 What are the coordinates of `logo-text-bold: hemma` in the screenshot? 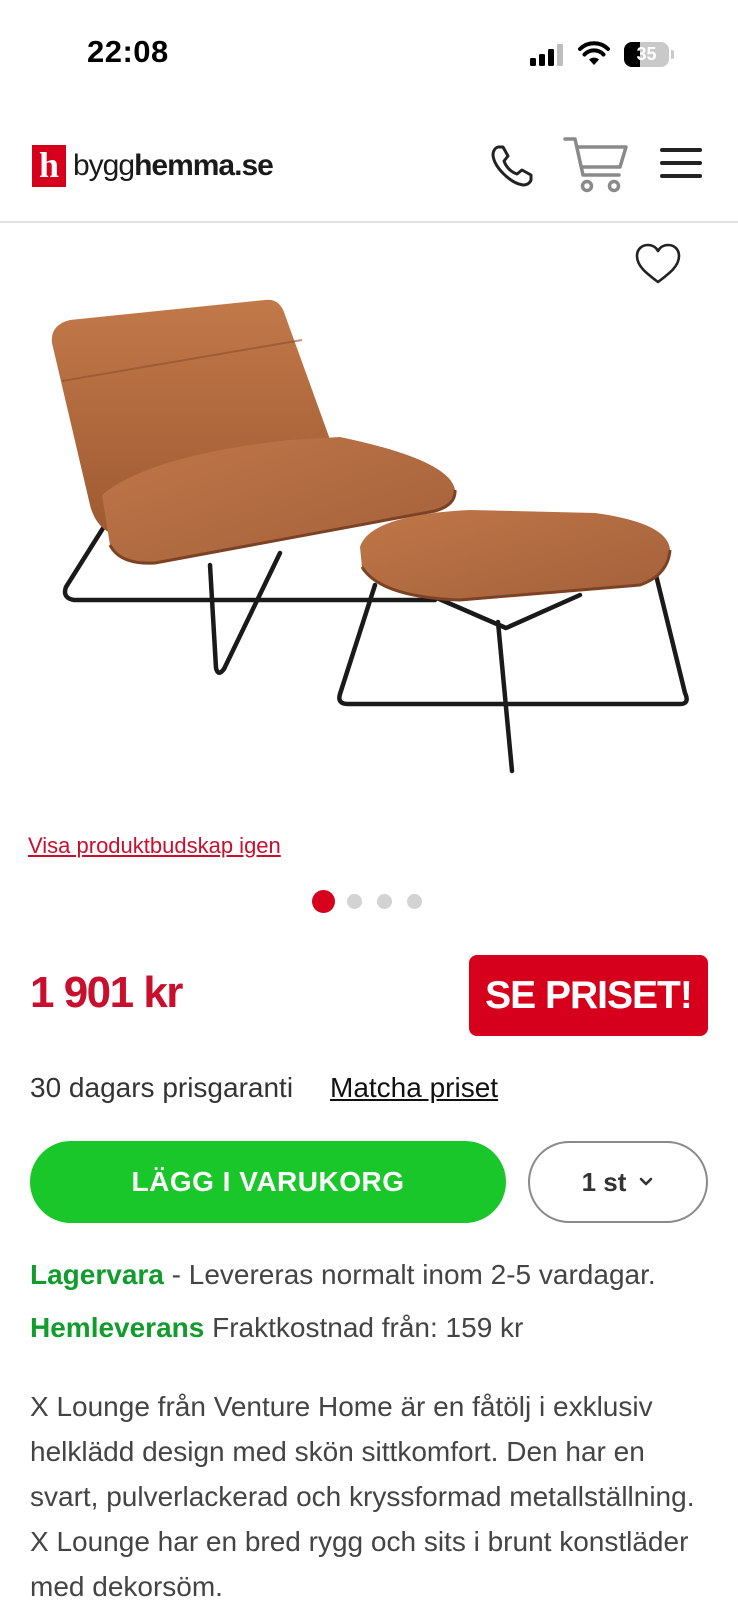 It's located at (184, 165).